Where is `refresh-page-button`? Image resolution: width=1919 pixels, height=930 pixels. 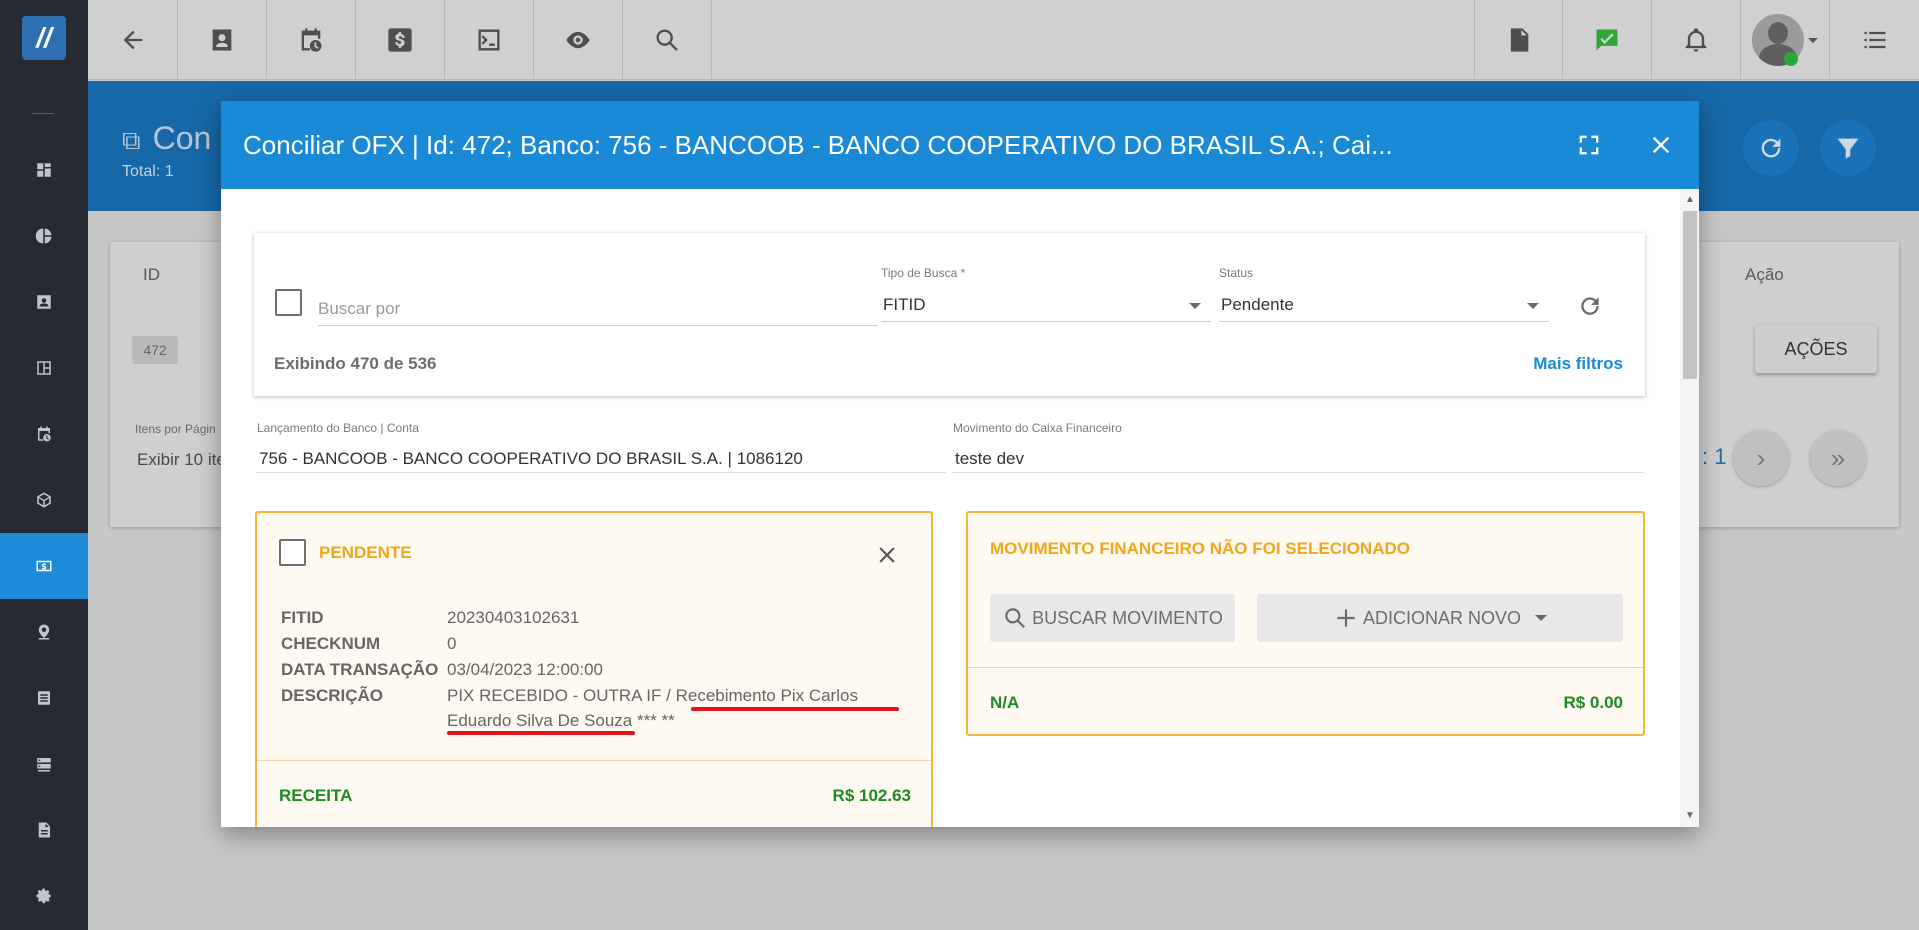 refresh-page-button is located at coordinates (1771, 148).